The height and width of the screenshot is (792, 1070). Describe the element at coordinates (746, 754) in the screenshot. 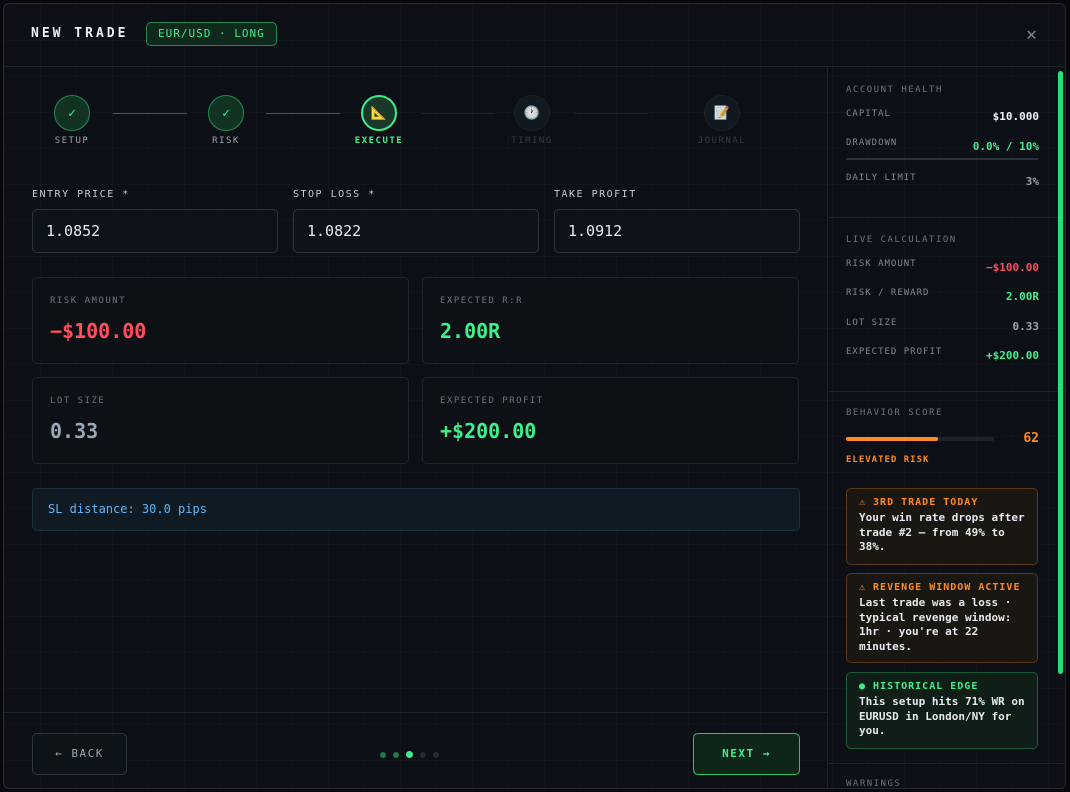

I see `next-button: NEXT →` at that location.